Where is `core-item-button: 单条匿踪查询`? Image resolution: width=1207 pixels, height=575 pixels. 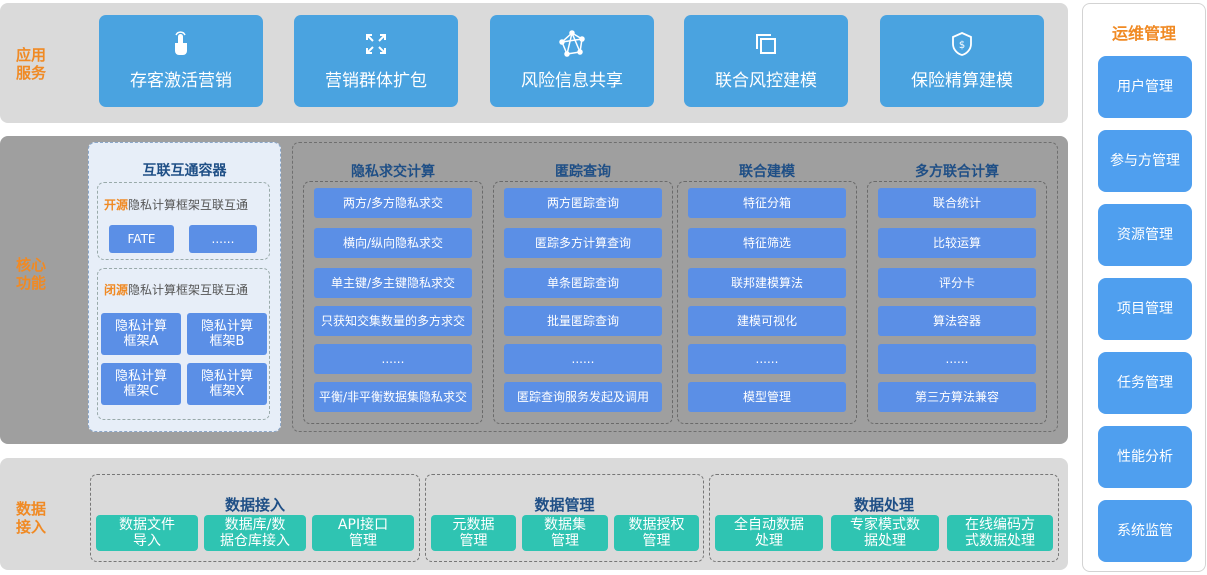
core-item-button: 单条匿踪查询 is located at coordinates (583, 283).